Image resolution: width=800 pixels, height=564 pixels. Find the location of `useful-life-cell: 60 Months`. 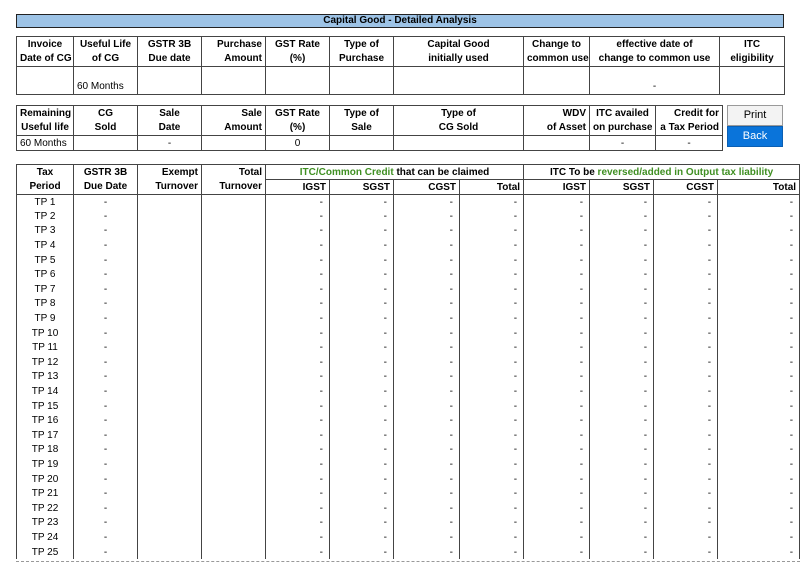

useful-life-cell: 60 Months is located at coordinates (105, 80).